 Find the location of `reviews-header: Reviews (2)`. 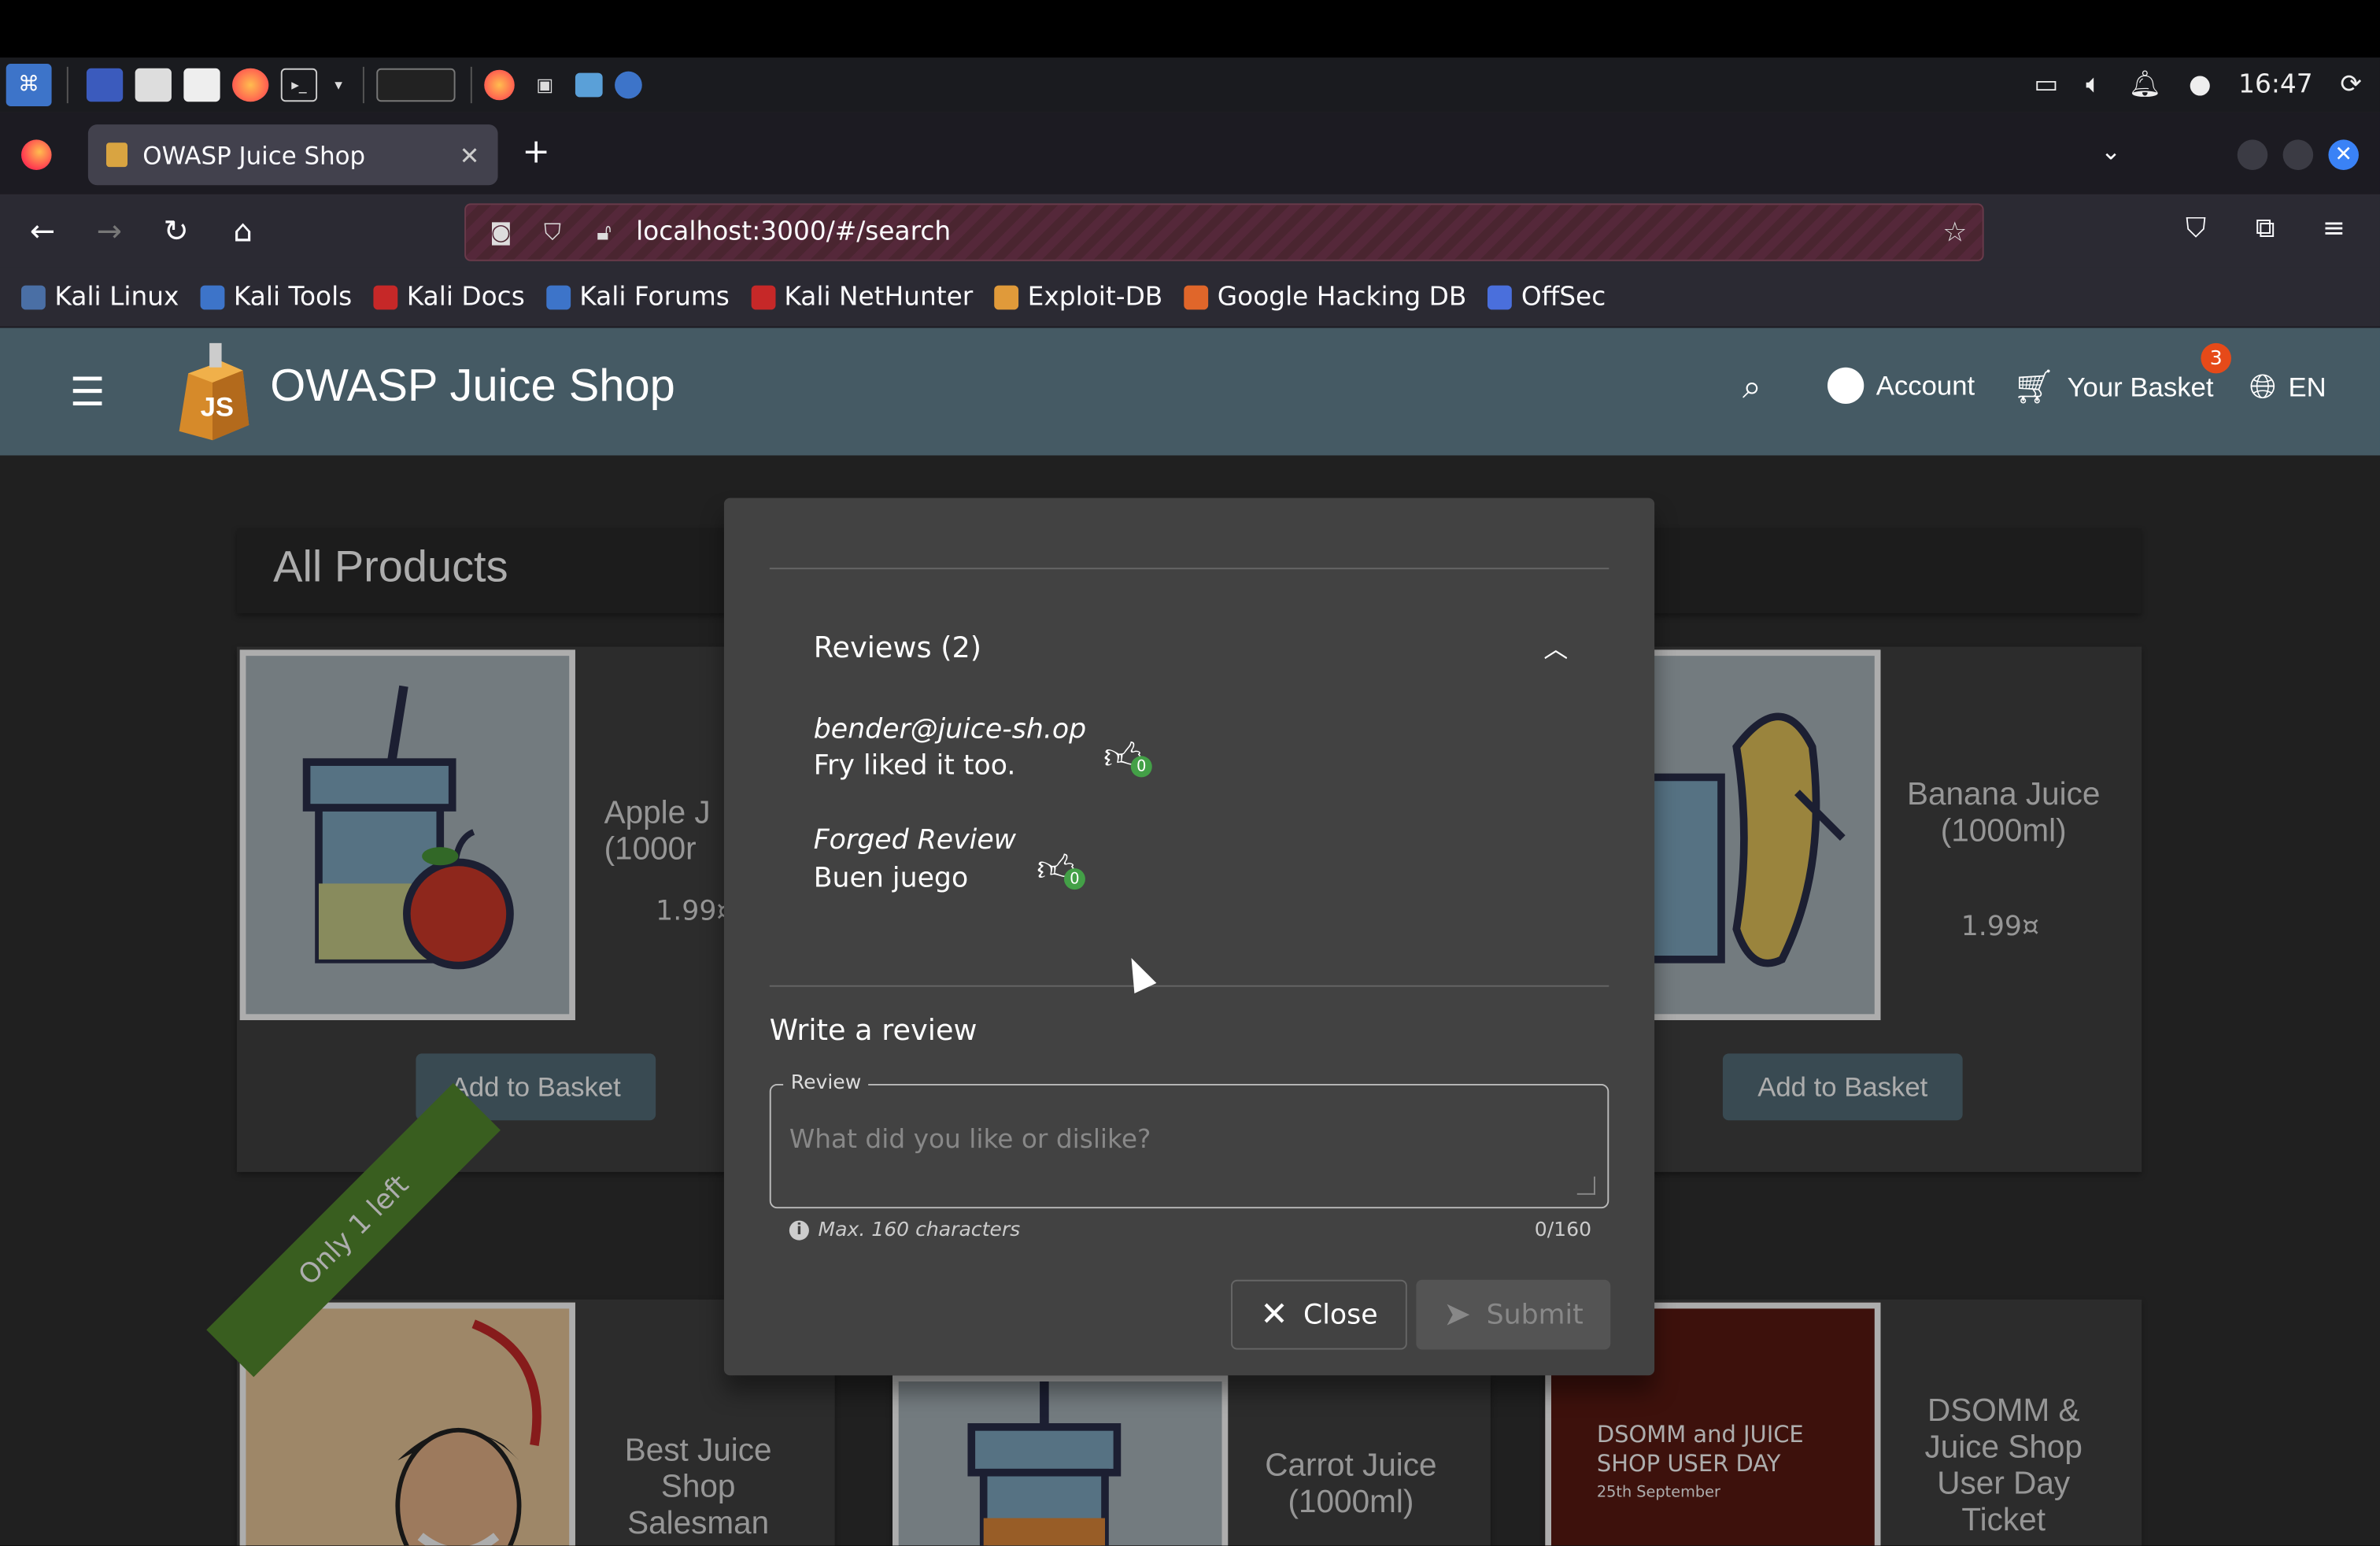

reviews-header: Reviews (2) is located at coordinates (897, 648).